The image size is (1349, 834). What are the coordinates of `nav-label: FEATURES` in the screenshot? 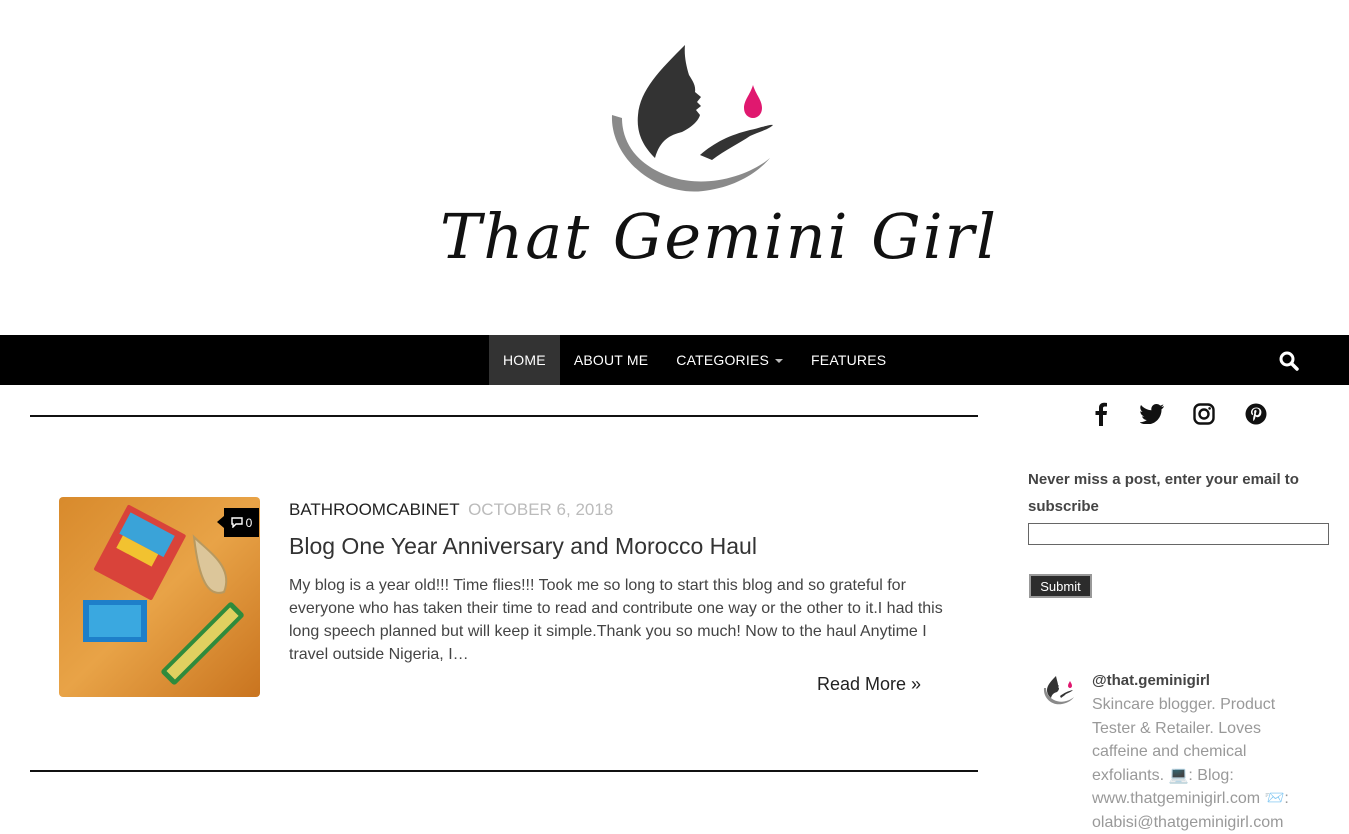 It's located at (849, 360).